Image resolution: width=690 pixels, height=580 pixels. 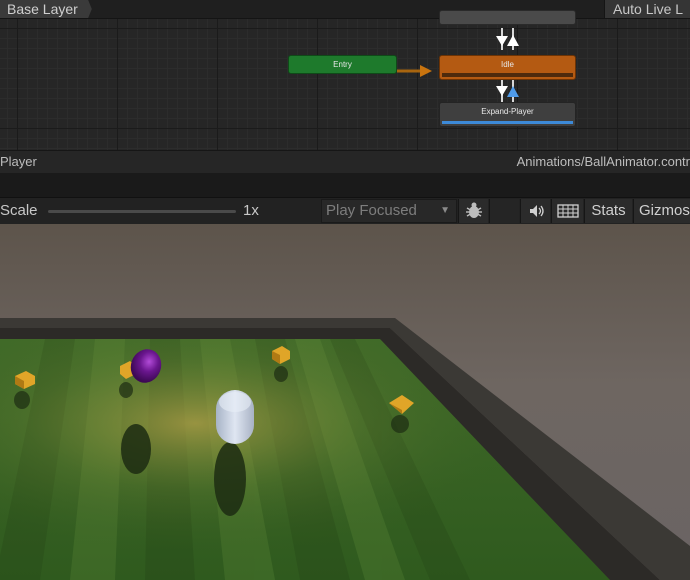 I want to click on scale-value: 1x, so click(x=251, y=210).